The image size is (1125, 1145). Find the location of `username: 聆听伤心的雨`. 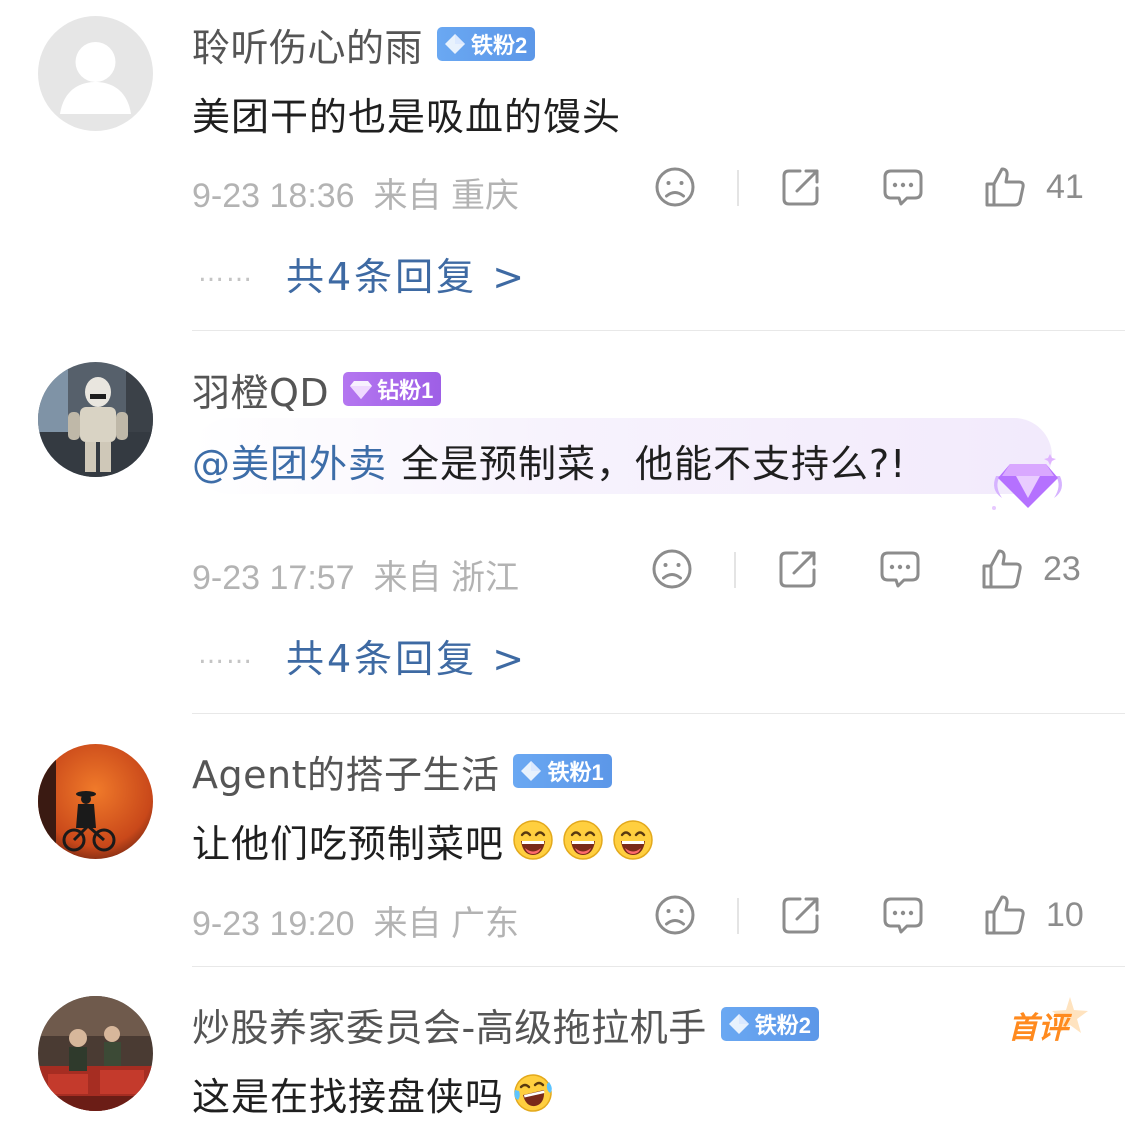

username: 聆听伤心的雨 is located at coordinates (307, 44).